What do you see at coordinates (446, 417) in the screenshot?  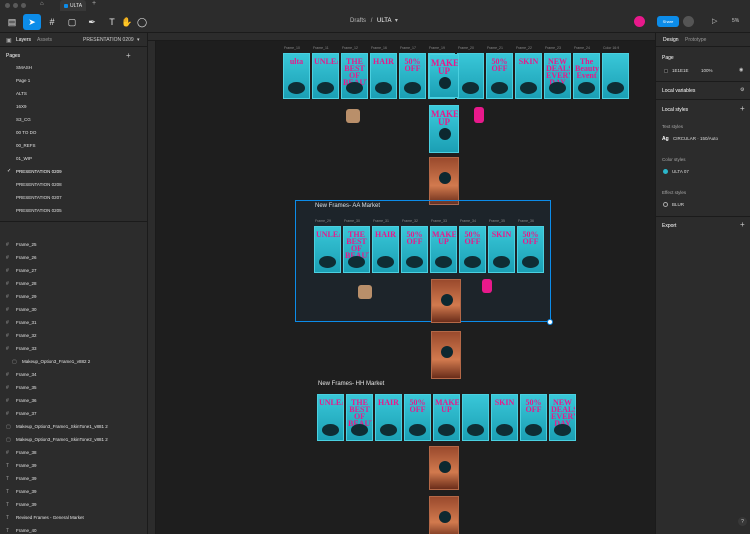 I see `ad-frame: MAKE UP` at bounding box center [446, 417].